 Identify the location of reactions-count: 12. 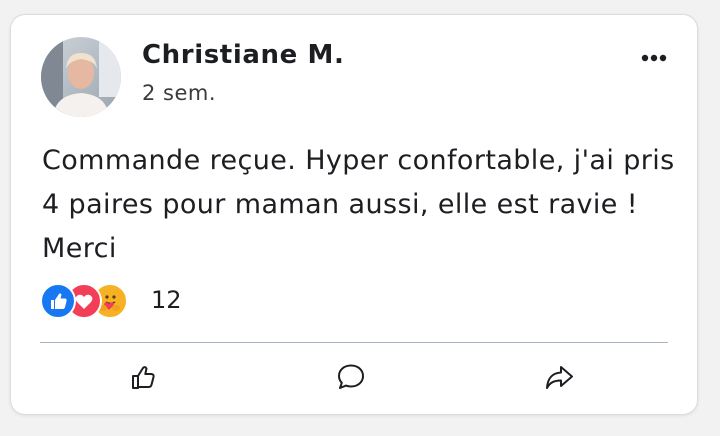
(166, 300).